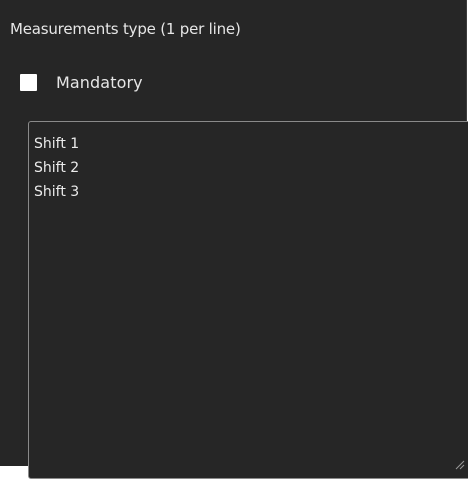 The height and width of the screenshot is (481, 468). What do you see at coordinates (28, 82) in the screenshot?
I see `mandatory-checkbox` at bounding box center [28, 82].